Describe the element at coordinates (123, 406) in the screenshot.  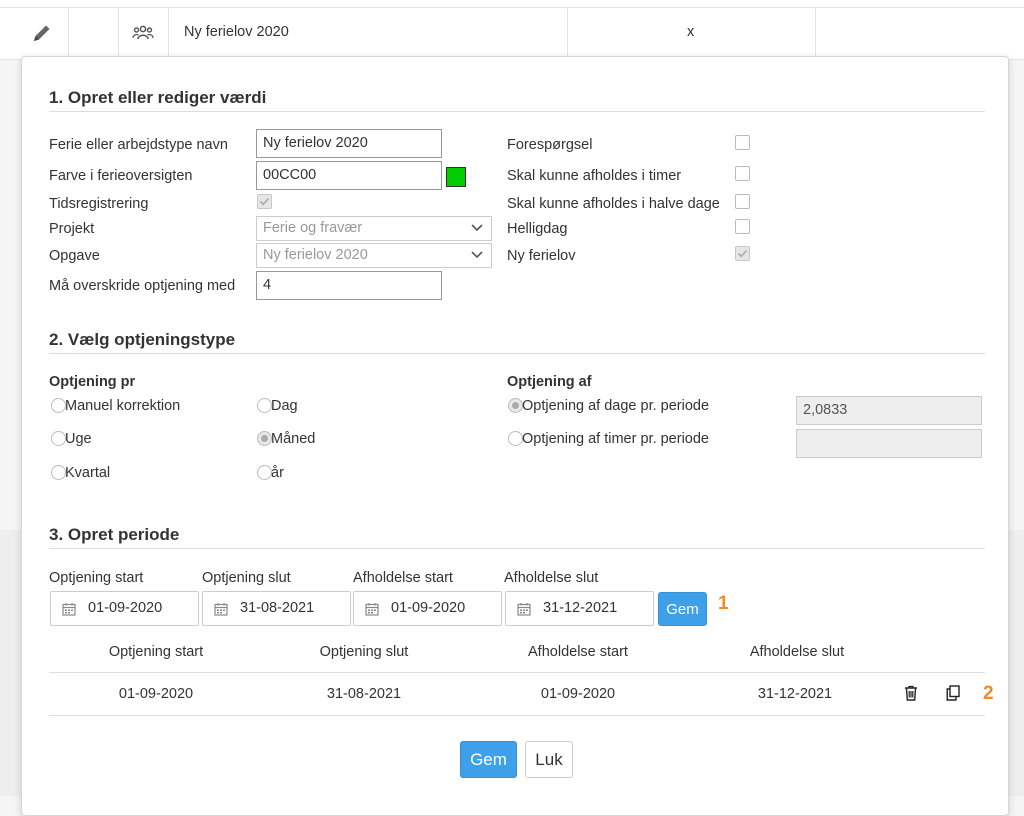
I see `radio-manual-label: Manuel korrektion` at that location.